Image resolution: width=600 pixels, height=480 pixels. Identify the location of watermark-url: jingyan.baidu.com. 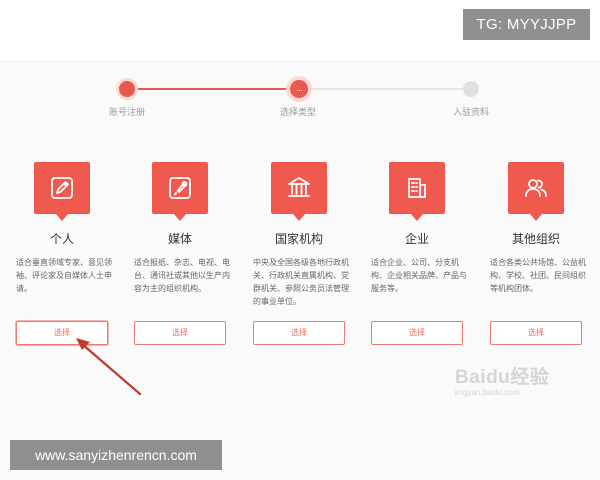
(487, 392).